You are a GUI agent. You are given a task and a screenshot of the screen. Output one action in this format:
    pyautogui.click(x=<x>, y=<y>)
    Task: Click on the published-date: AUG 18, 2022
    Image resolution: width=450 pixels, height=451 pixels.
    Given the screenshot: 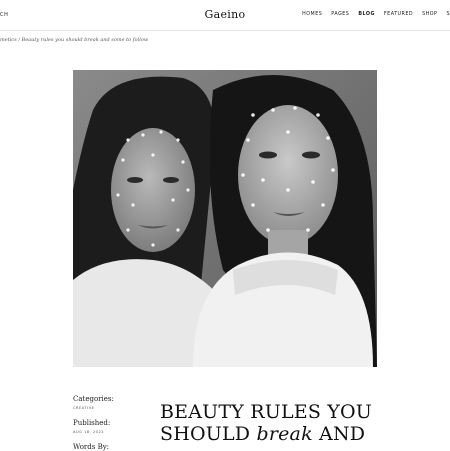 What is the action you would take?
    pyautogui.click(x=89, y=432)
    